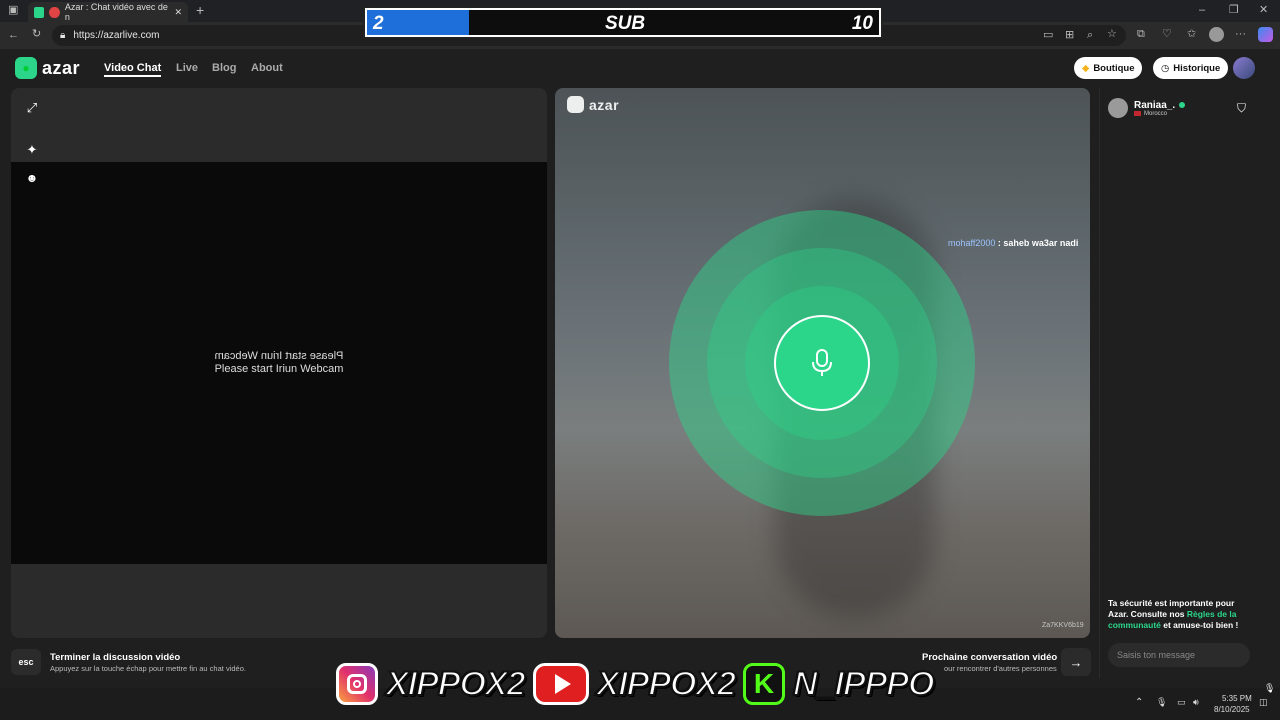  Describe the element at coordinates (1265, 34) in the screenshot. I see `copilot-icon` at that location.